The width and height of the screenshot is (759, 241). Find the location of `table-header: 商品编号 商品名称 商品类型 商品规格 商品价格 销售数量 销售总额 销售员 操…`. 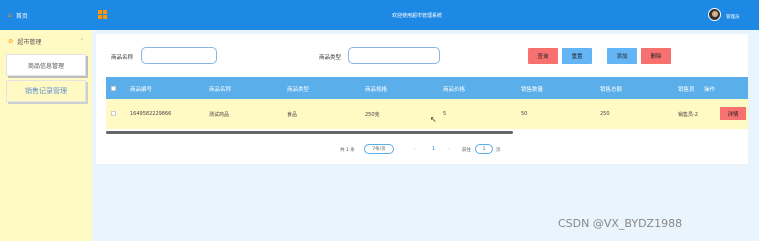

table-header: 商品编号 商品名称 商品类型 商品规格 商品价格 销售数量 销售总额 销售员 操… is located at coordinates (427, 88).